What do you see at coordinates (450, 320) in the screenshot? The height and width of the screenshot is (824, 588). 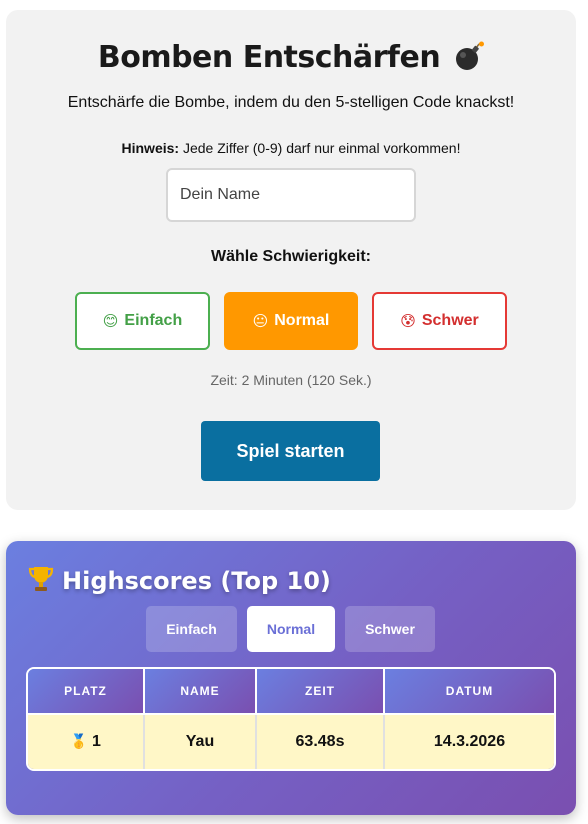 I see `difficulty-hard-label: Schwer` at bounding box center [450, 320].